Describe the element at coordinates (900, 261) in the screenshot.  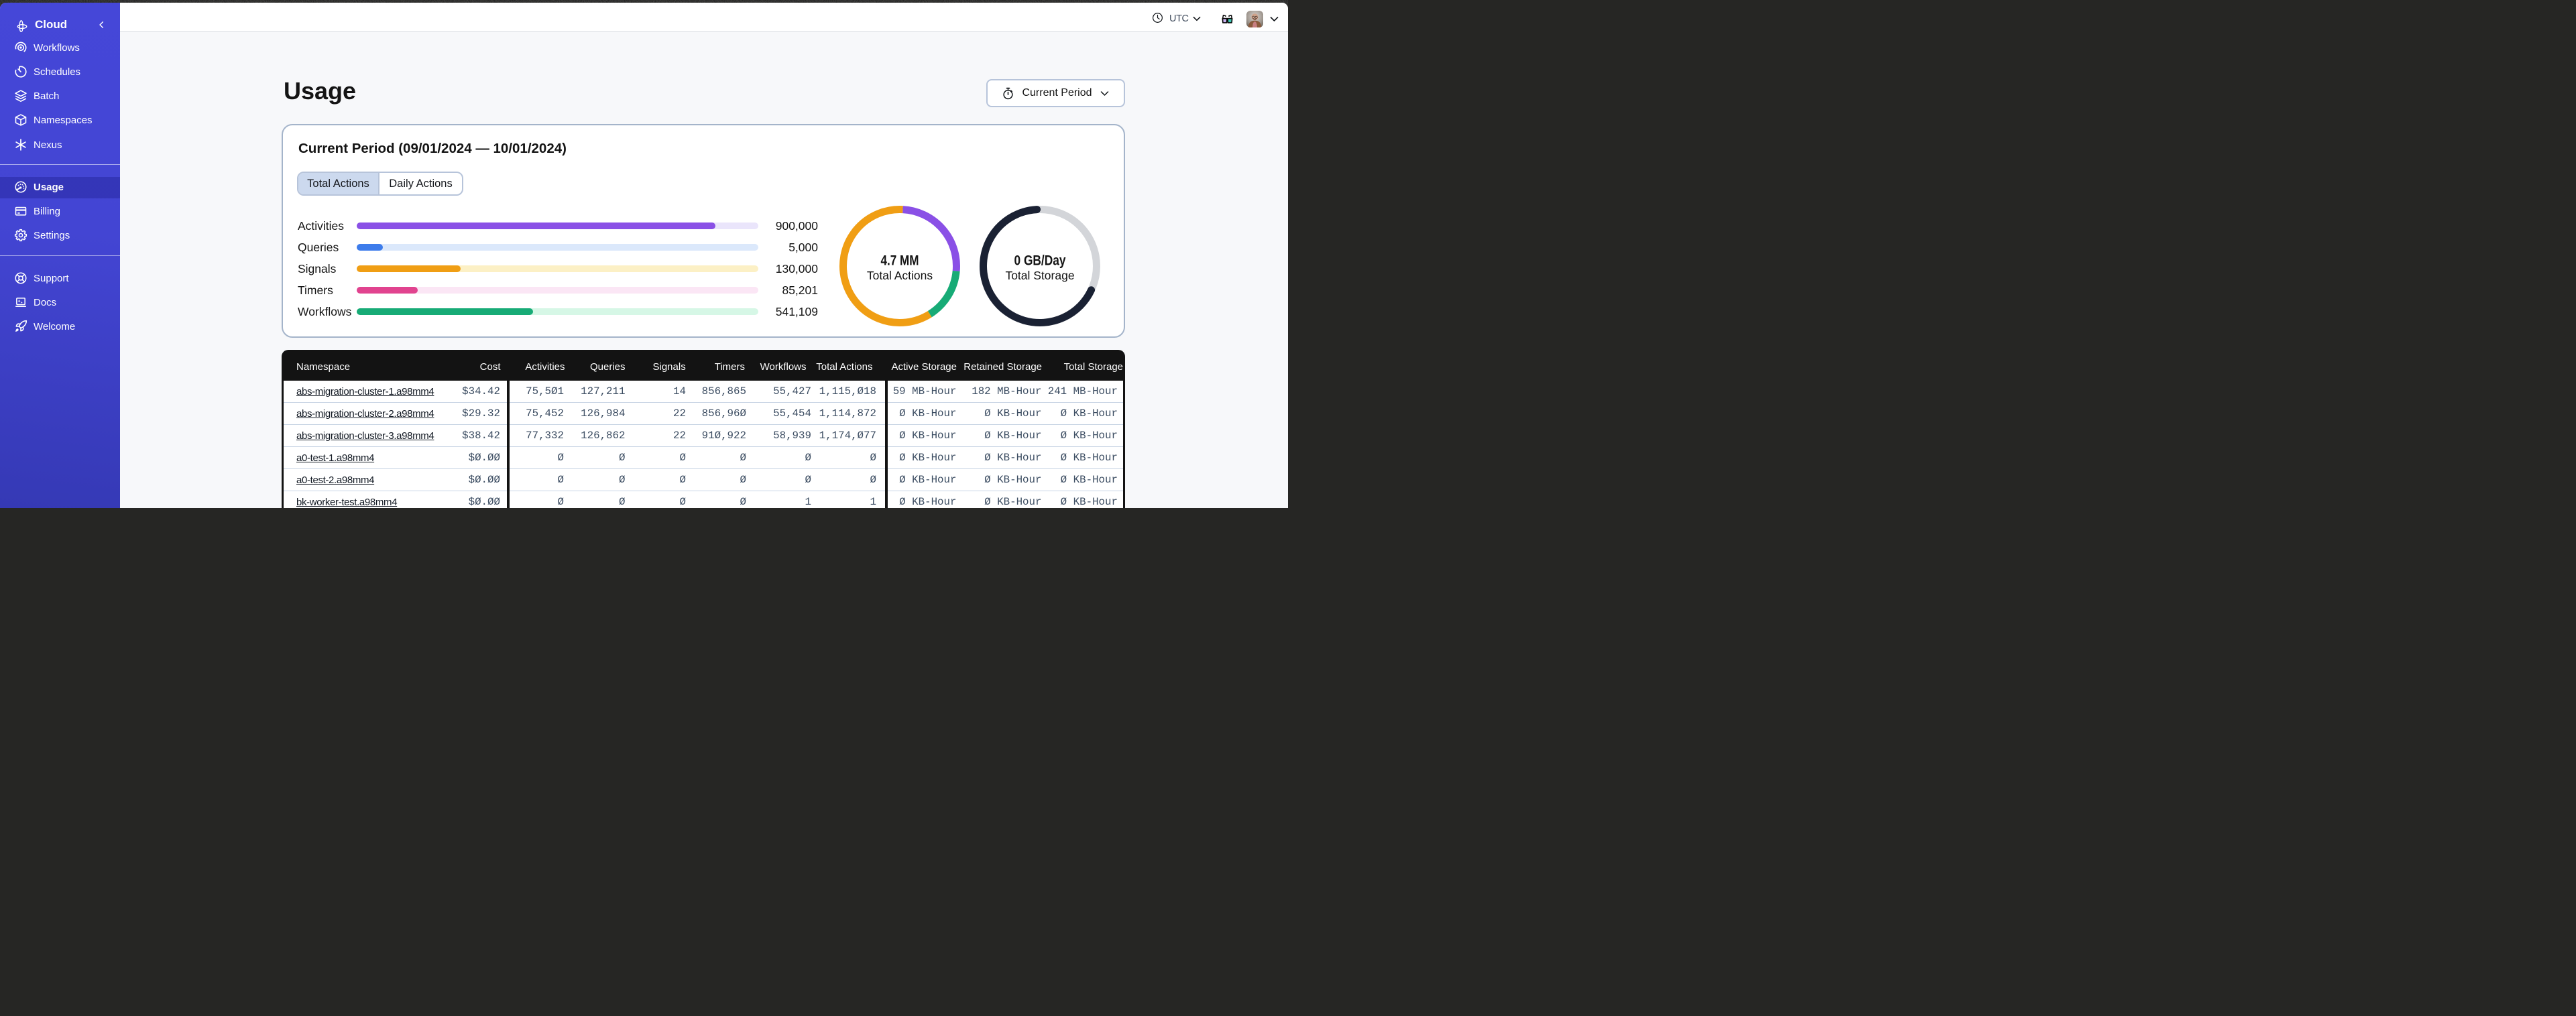
I see `svg-text: 4.7 MM` at that location.